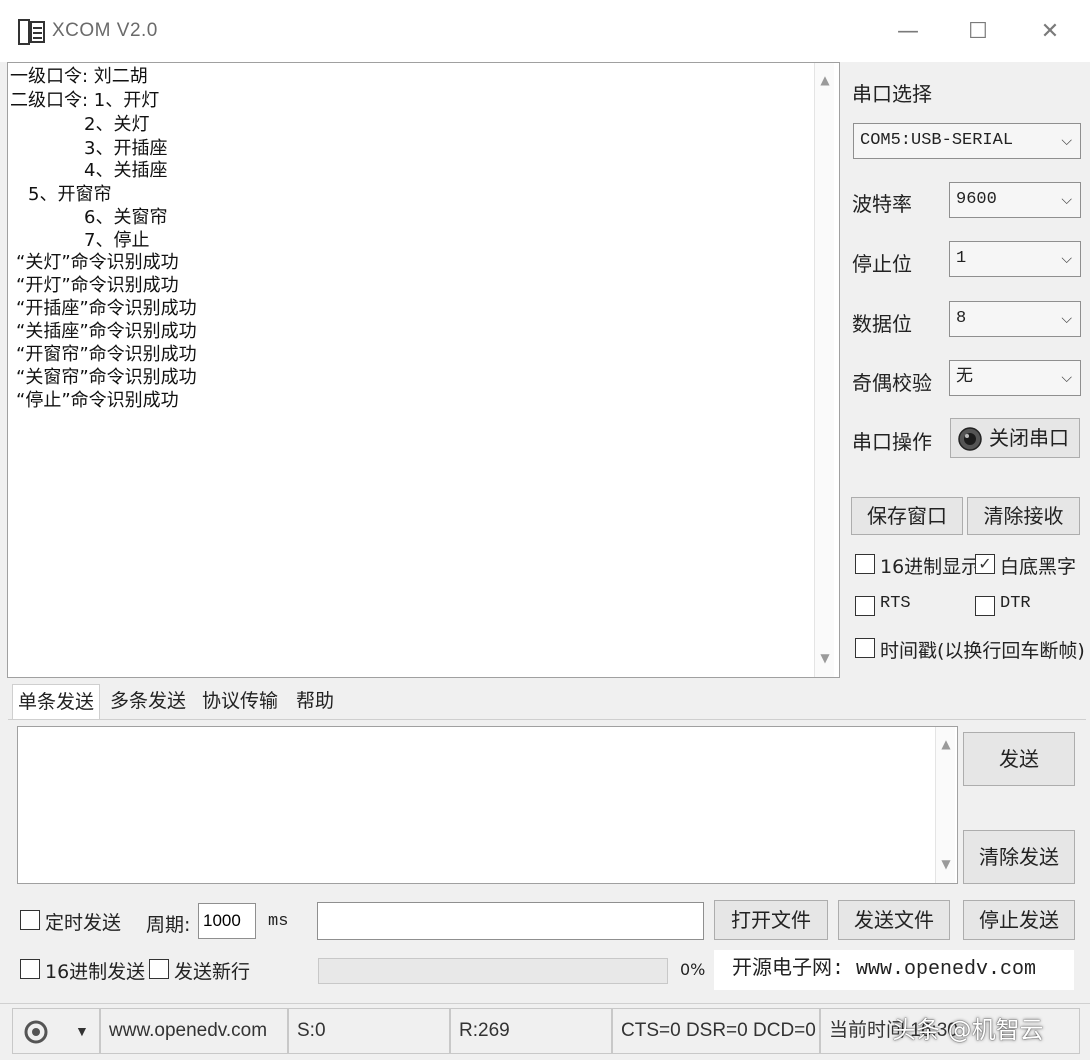  What do you see at coordinates (1015, 378) in the screenshot?
I see `parity-dropdown: 无 ⌵` at bounding box center [1015, 378].